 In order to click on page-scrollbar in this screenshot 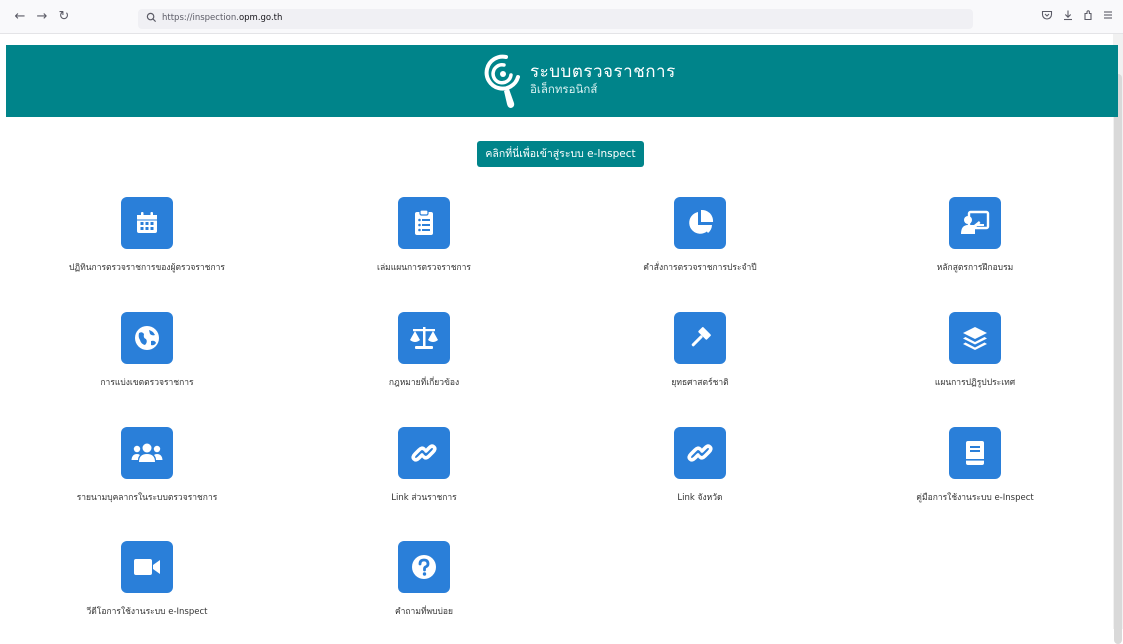, I will do `click(1118, 339)`.